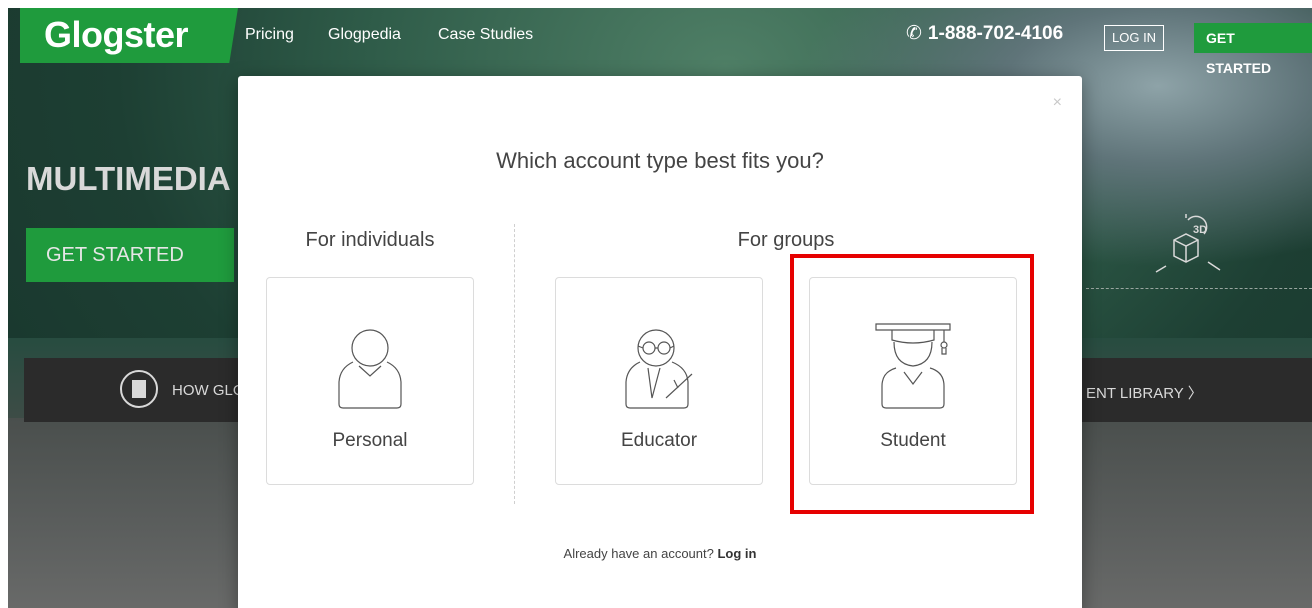  I want to click on login-button: LOG IN, so click(1134, 38).